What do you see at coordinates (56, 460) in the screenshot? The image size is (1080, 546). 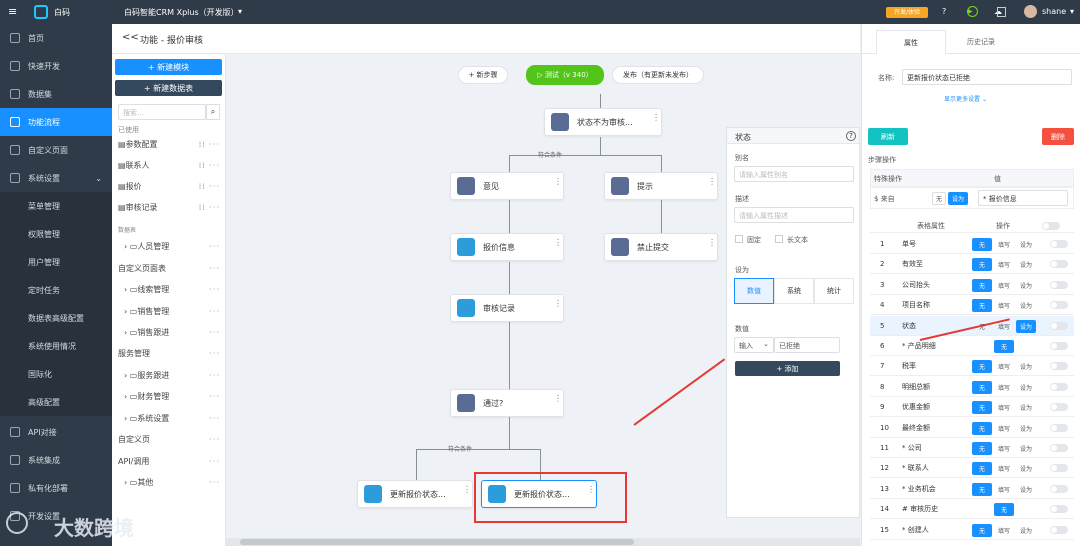 I see `nav-integration: 系统集成` at bounding box center [56, 460].